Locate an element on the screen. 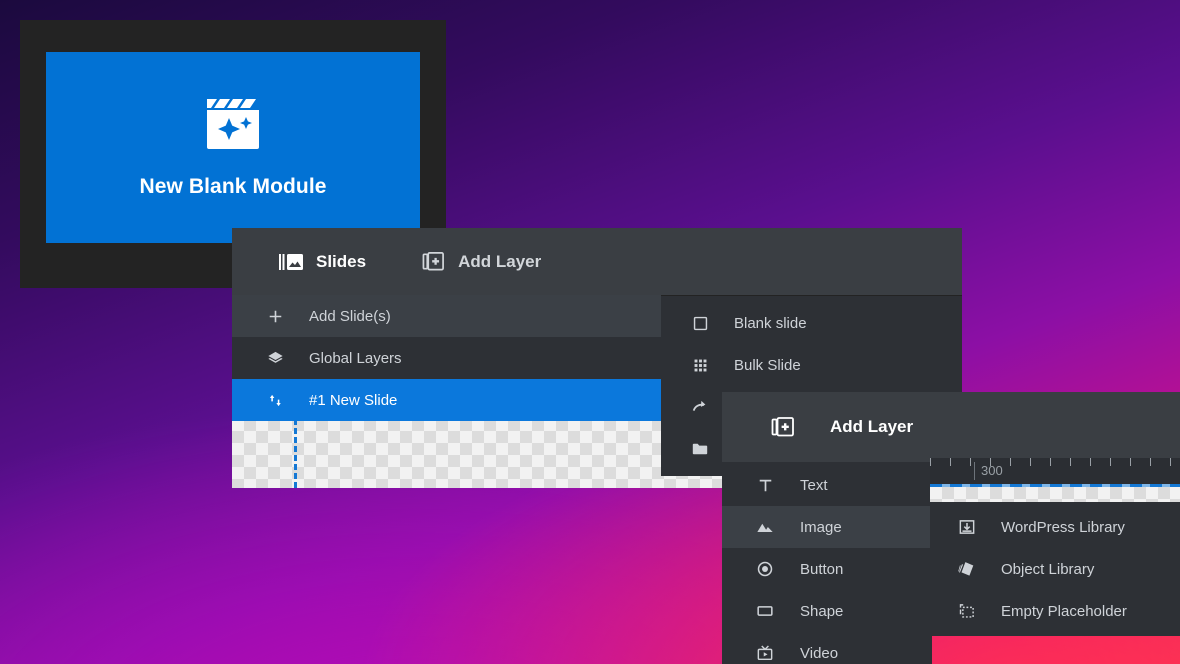  add-layer-tab: Add Layer is located at coordinates (481, 261).